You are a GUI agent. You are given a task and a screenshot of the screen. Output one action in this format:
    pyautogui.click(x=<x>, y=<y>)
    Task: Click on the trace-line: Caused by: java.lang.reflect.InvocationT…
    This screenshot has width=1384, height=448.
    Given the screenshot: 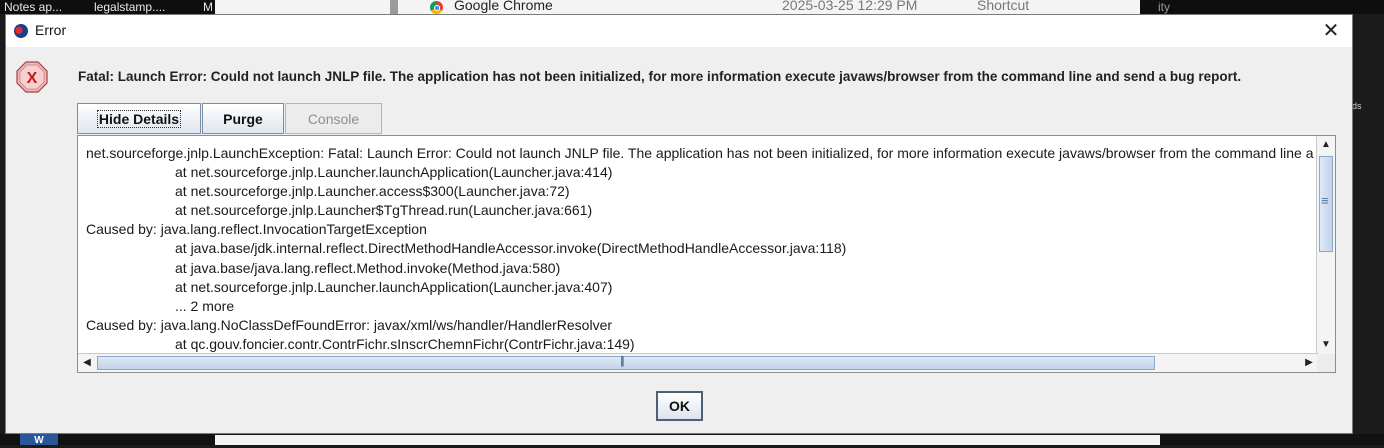 What is the action you would take?
    pyautogui.click(x=256, y=229)
    